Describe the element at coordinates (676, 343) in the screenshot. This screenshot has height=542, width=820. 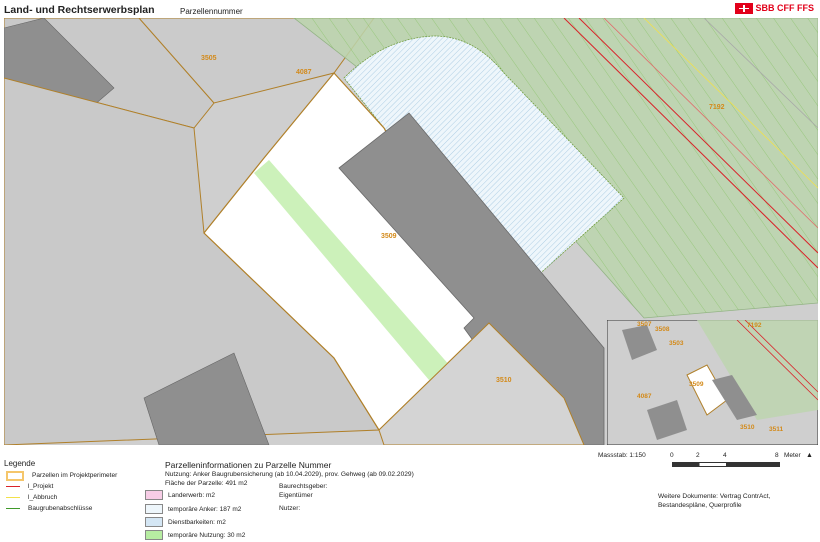
I see `inset-label-3503: 3503` at that location.